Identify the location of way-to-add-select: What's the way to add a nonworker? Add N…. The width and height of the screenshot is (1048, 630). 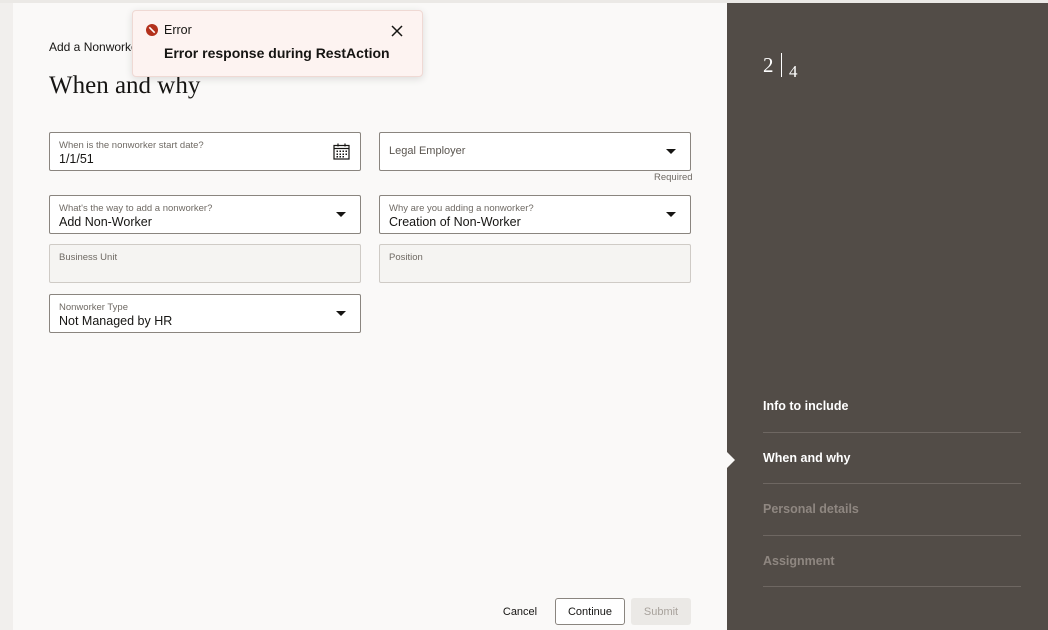
(205, 214).